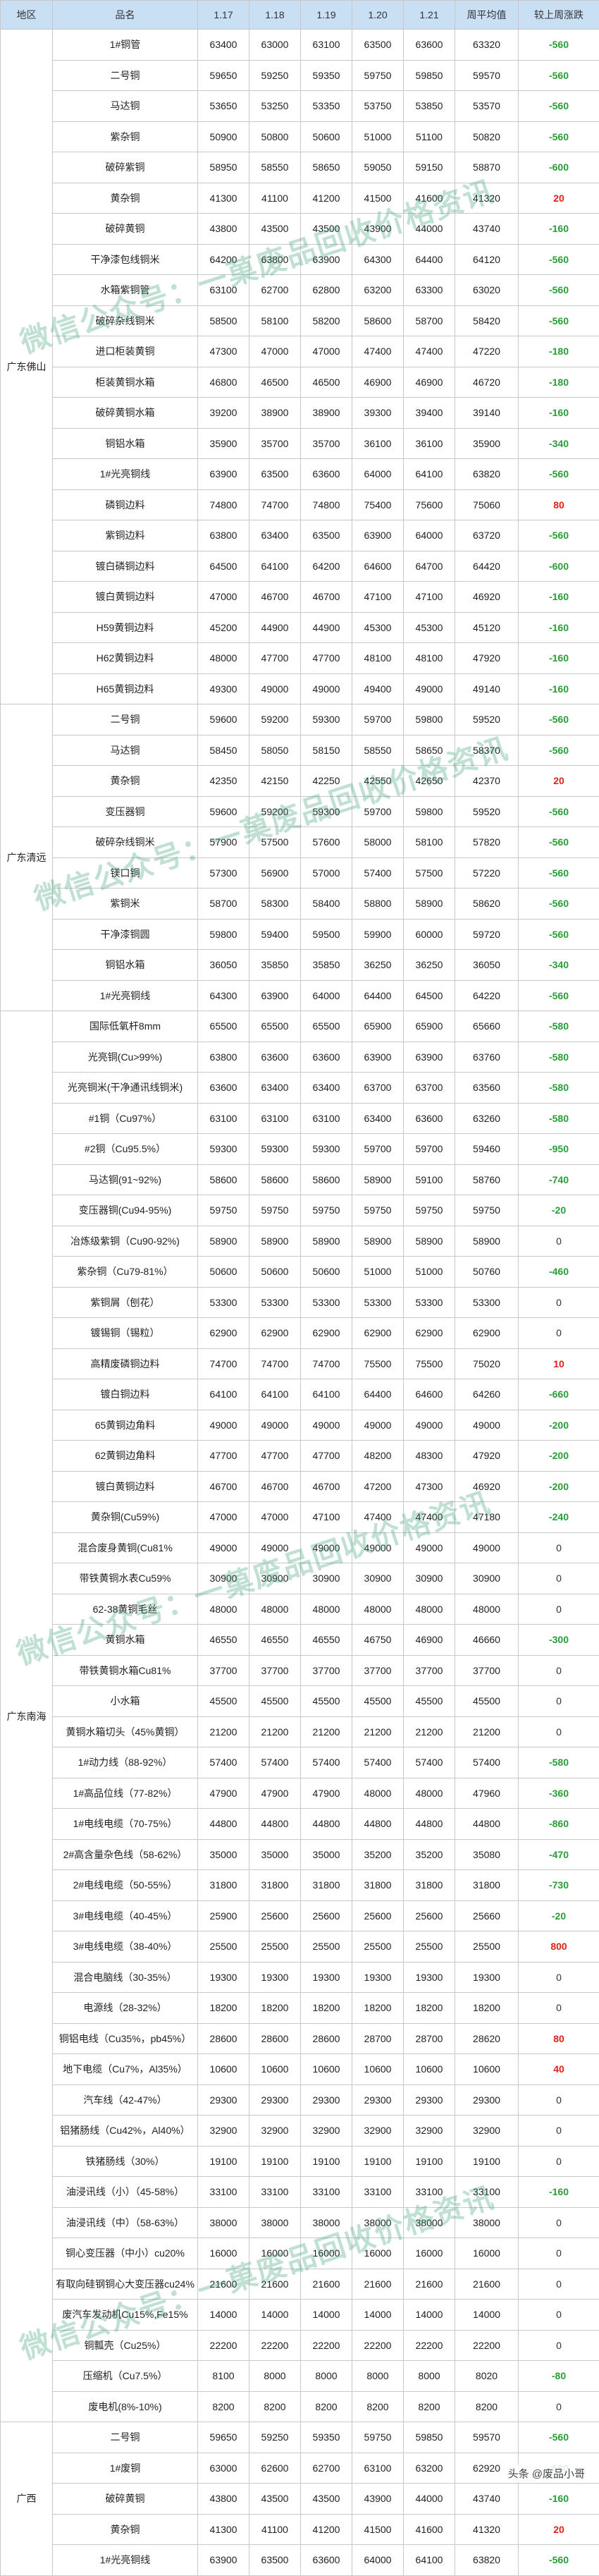  I want to click on daily-price-cell: 41200, so click(326, 199).